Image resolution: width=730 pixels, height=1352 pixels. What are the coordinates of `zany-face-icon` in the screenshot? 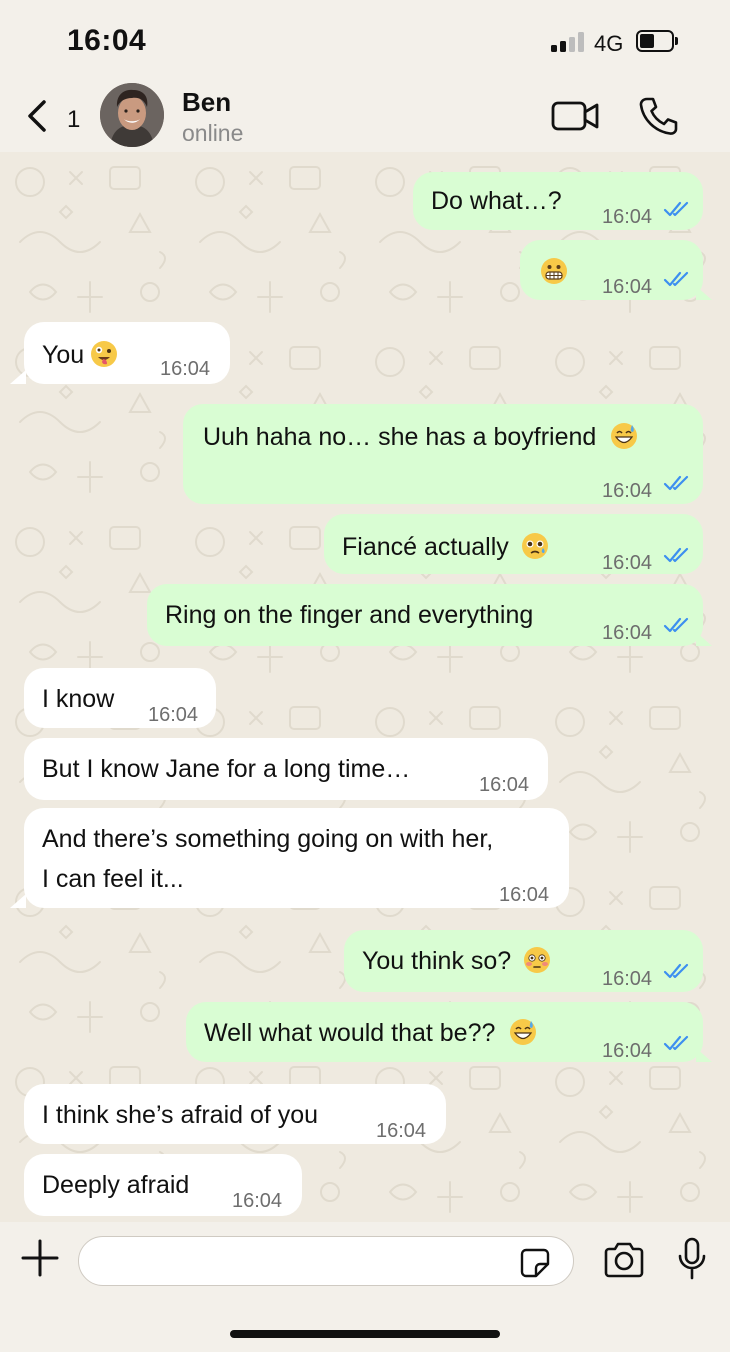 It's located at (104, 354).